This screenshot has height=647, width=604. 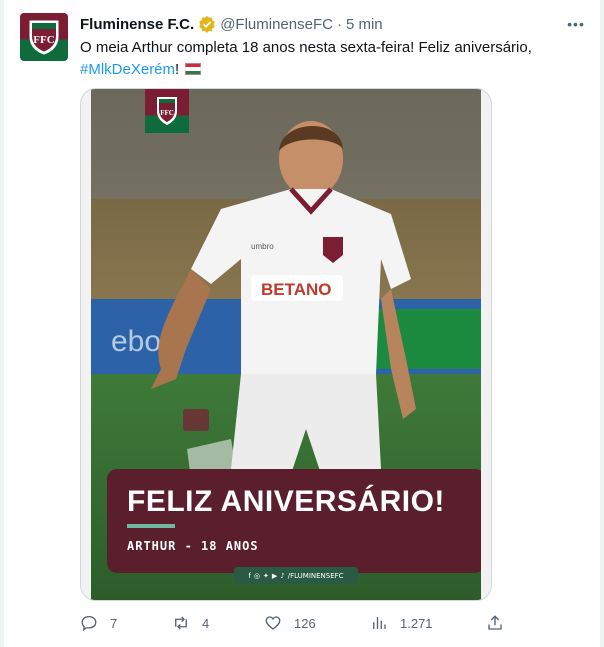 I want to click on tweet-actions: 7 4 126 1.271, so click(x=295, y=623).